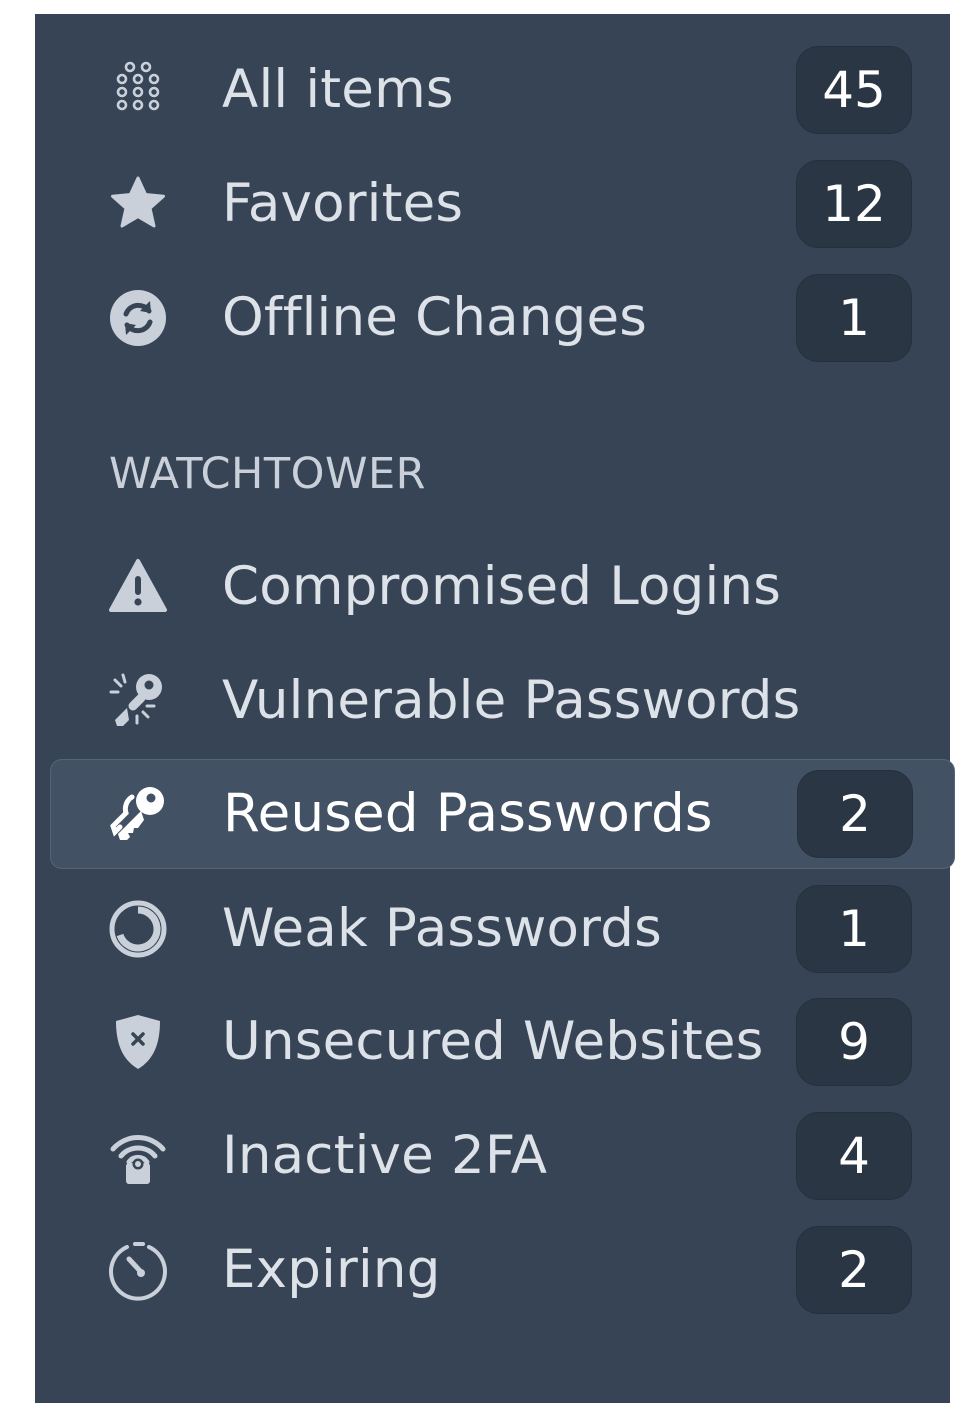 This screenshot has width=965, height=1403. I want to click on warning-icon, so click(138, 587).